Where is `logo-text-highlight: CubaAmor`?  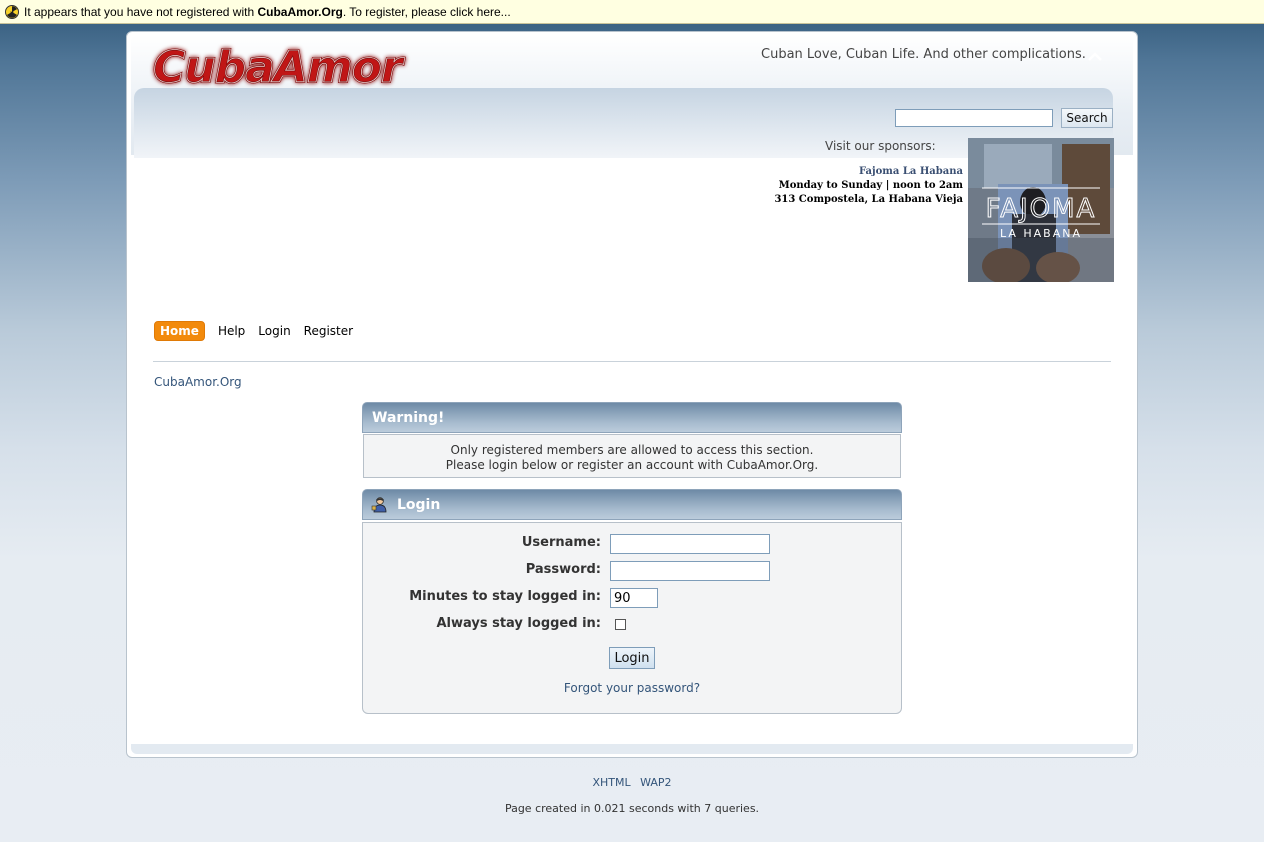
logo-text-highlight: CubaAmor is located at coordinates (279, 67).